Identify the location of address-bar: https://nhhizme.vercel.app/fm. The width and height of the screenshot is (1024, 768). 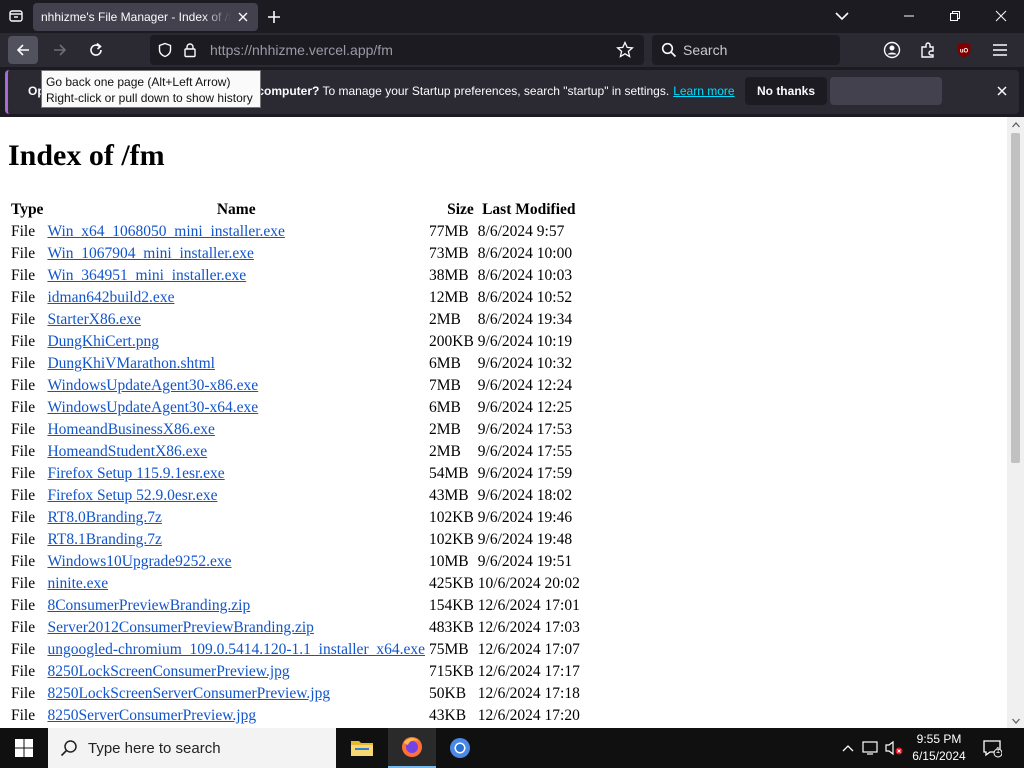
(397, 50).